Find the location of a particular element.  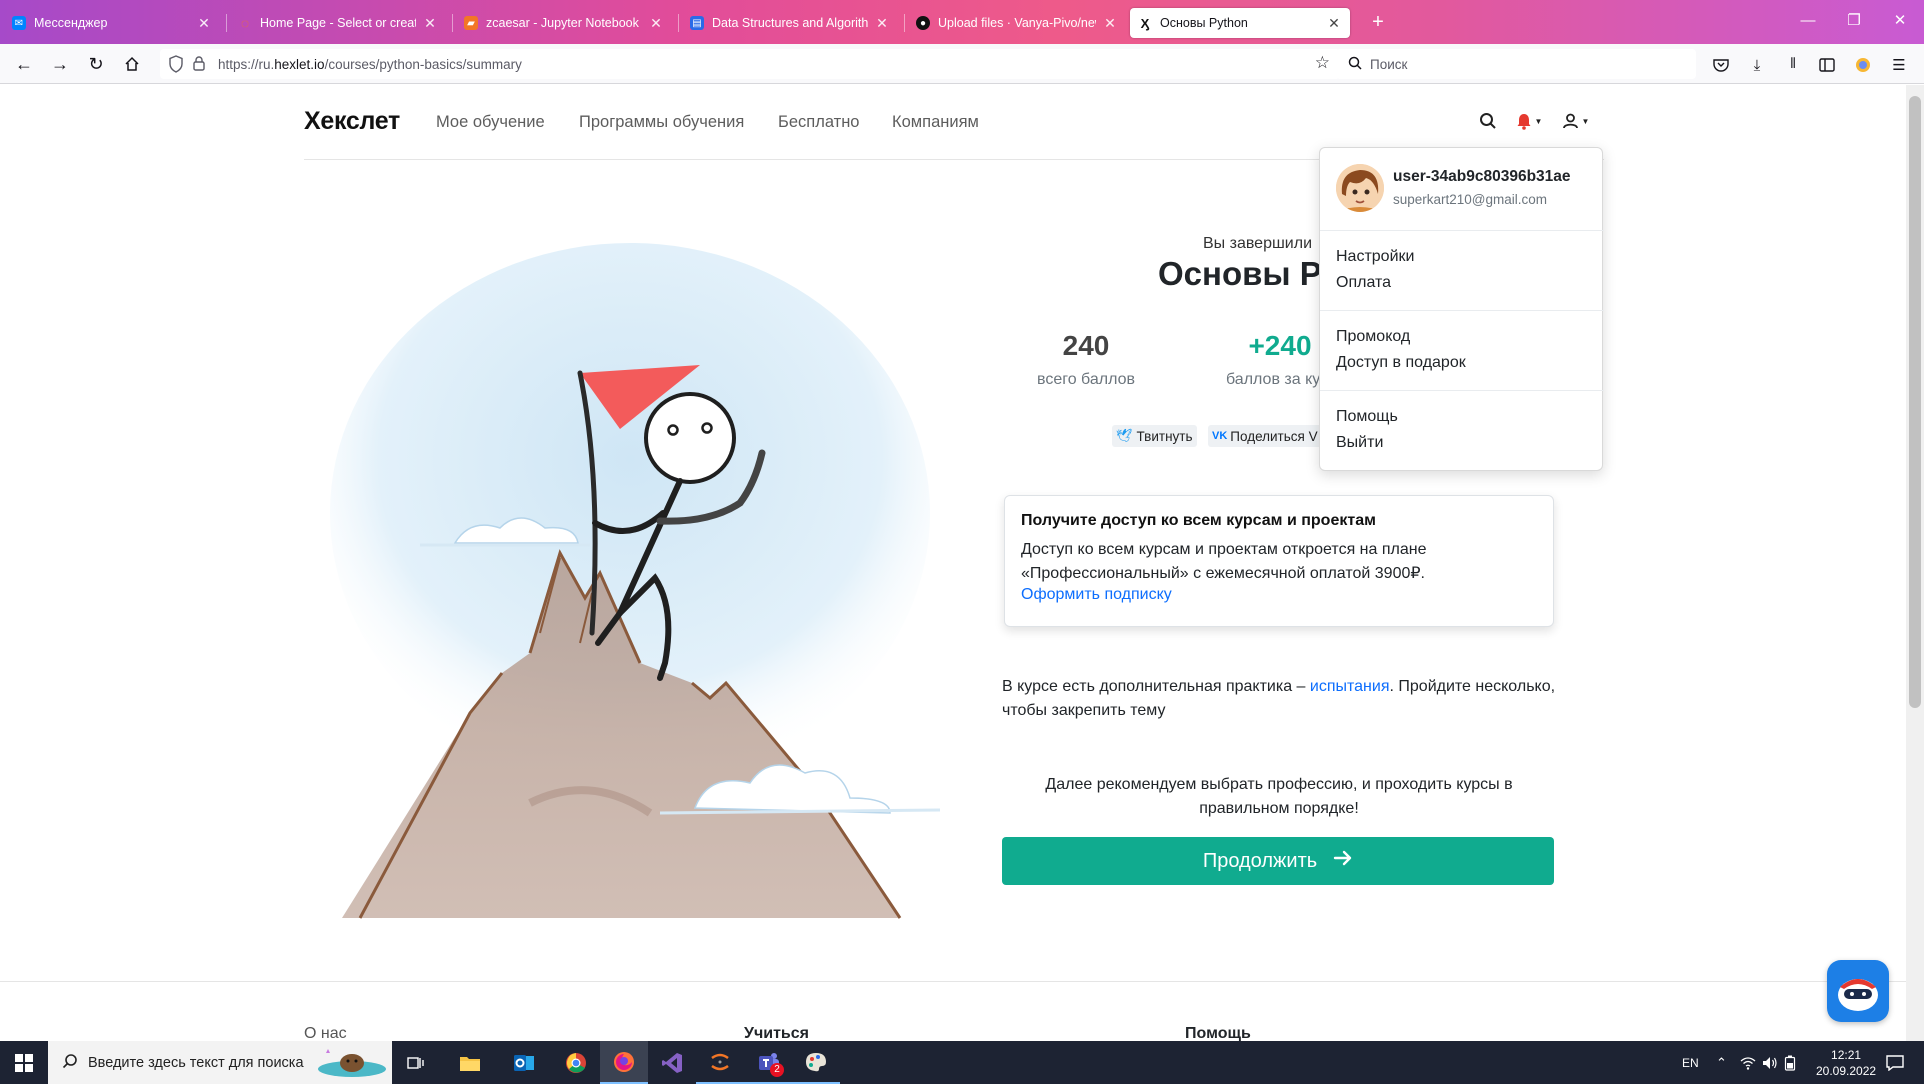

menu-item-payment: Оплата is located at coordinates (1363, 283).